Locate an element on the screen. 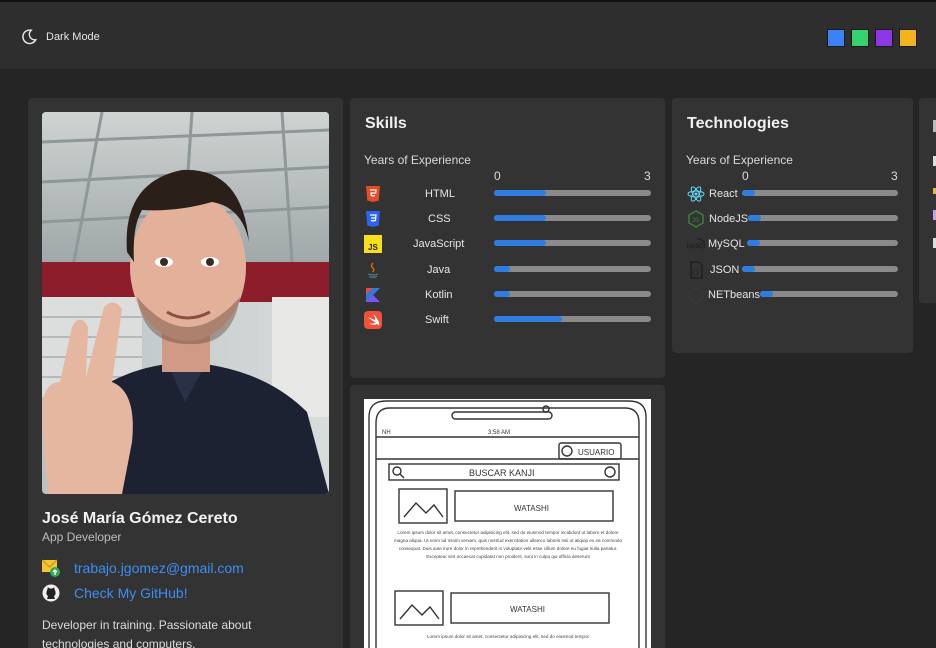  skill-row-css: CSS is located at coordinates (509, 218).